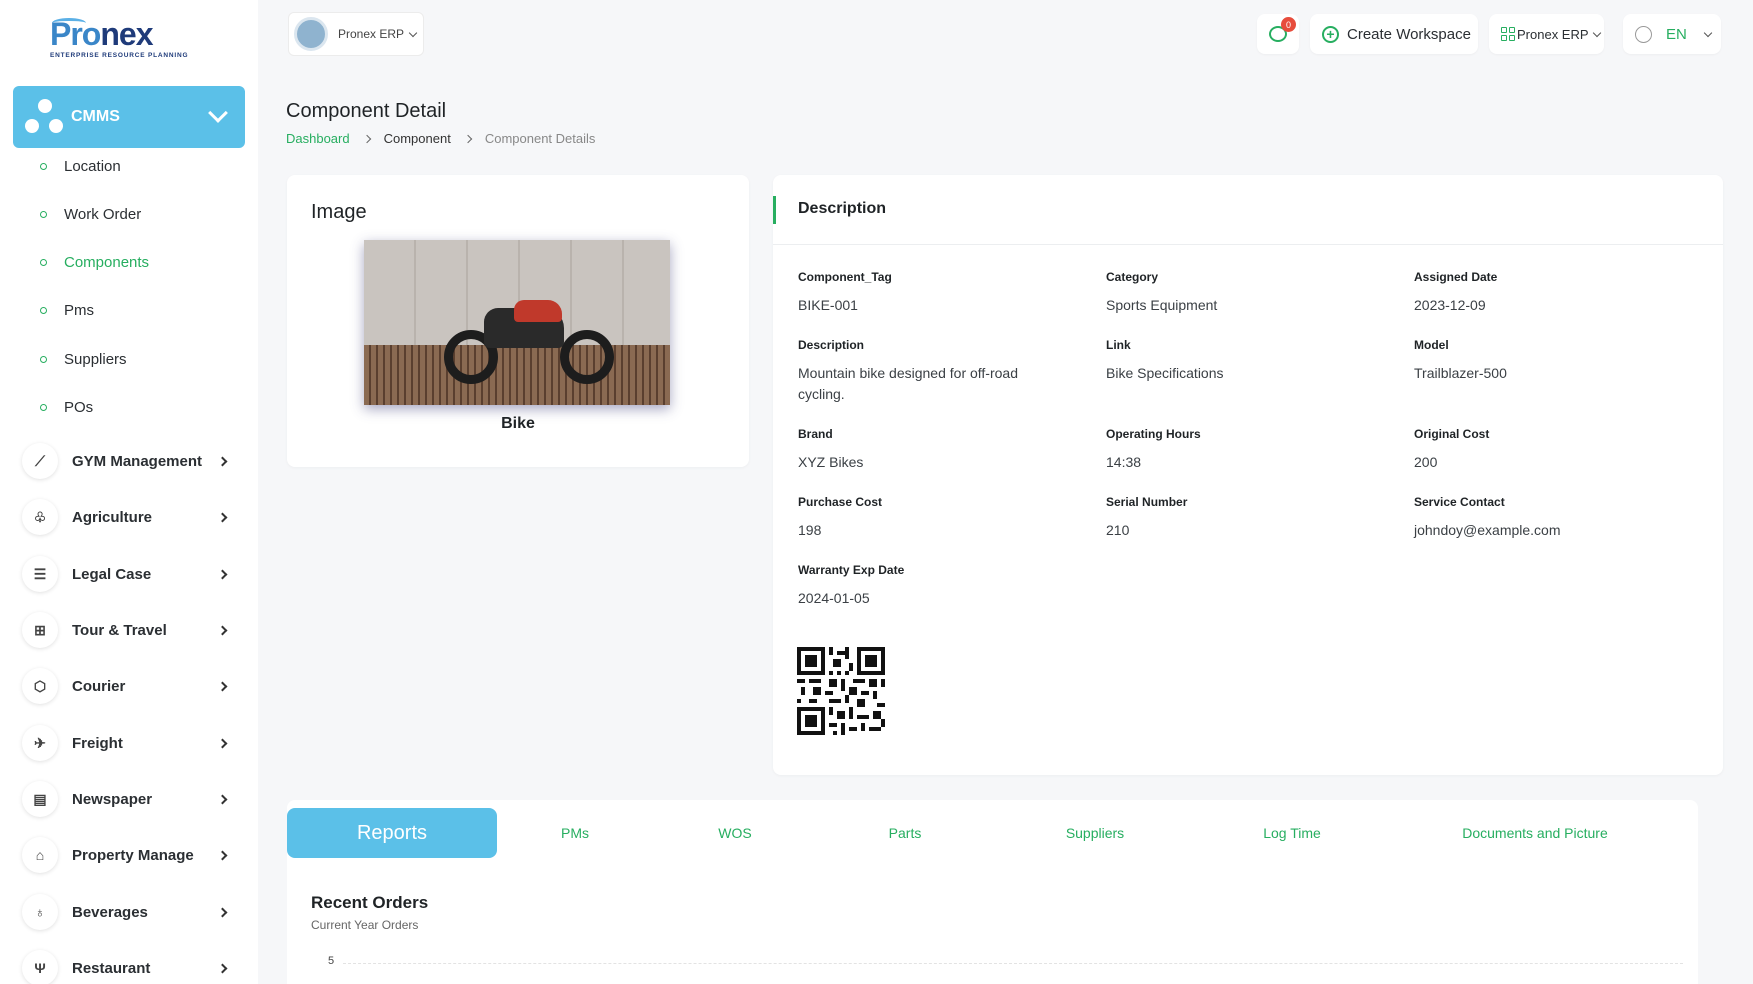 The width and height of the screenshot is (1753, 984). I want to click on sidebar-module-property: ⌂ Property Manage, so click(127, 855).